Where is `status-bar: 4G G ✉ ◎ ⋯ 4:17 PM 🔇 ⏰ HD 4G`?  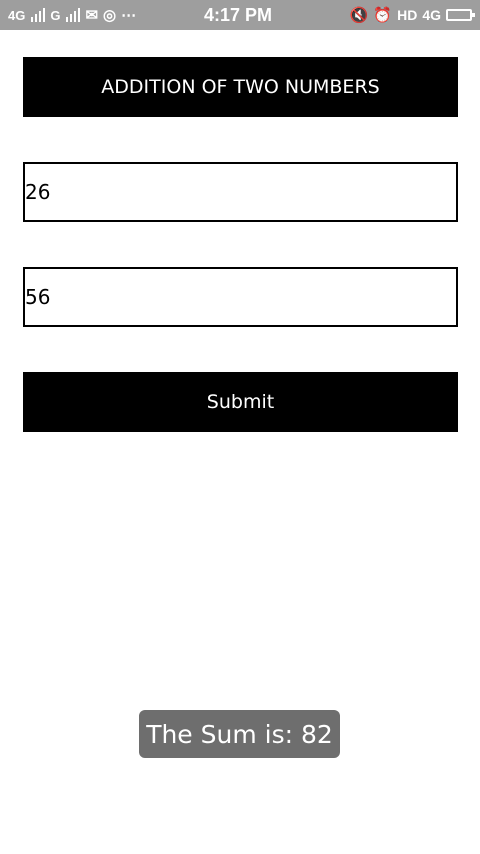
status-bar: 4G G ✉ ◎ ⋯ 4:17 PM 🔇 ⏰ HD 4G is located at coordinates (240, 15).